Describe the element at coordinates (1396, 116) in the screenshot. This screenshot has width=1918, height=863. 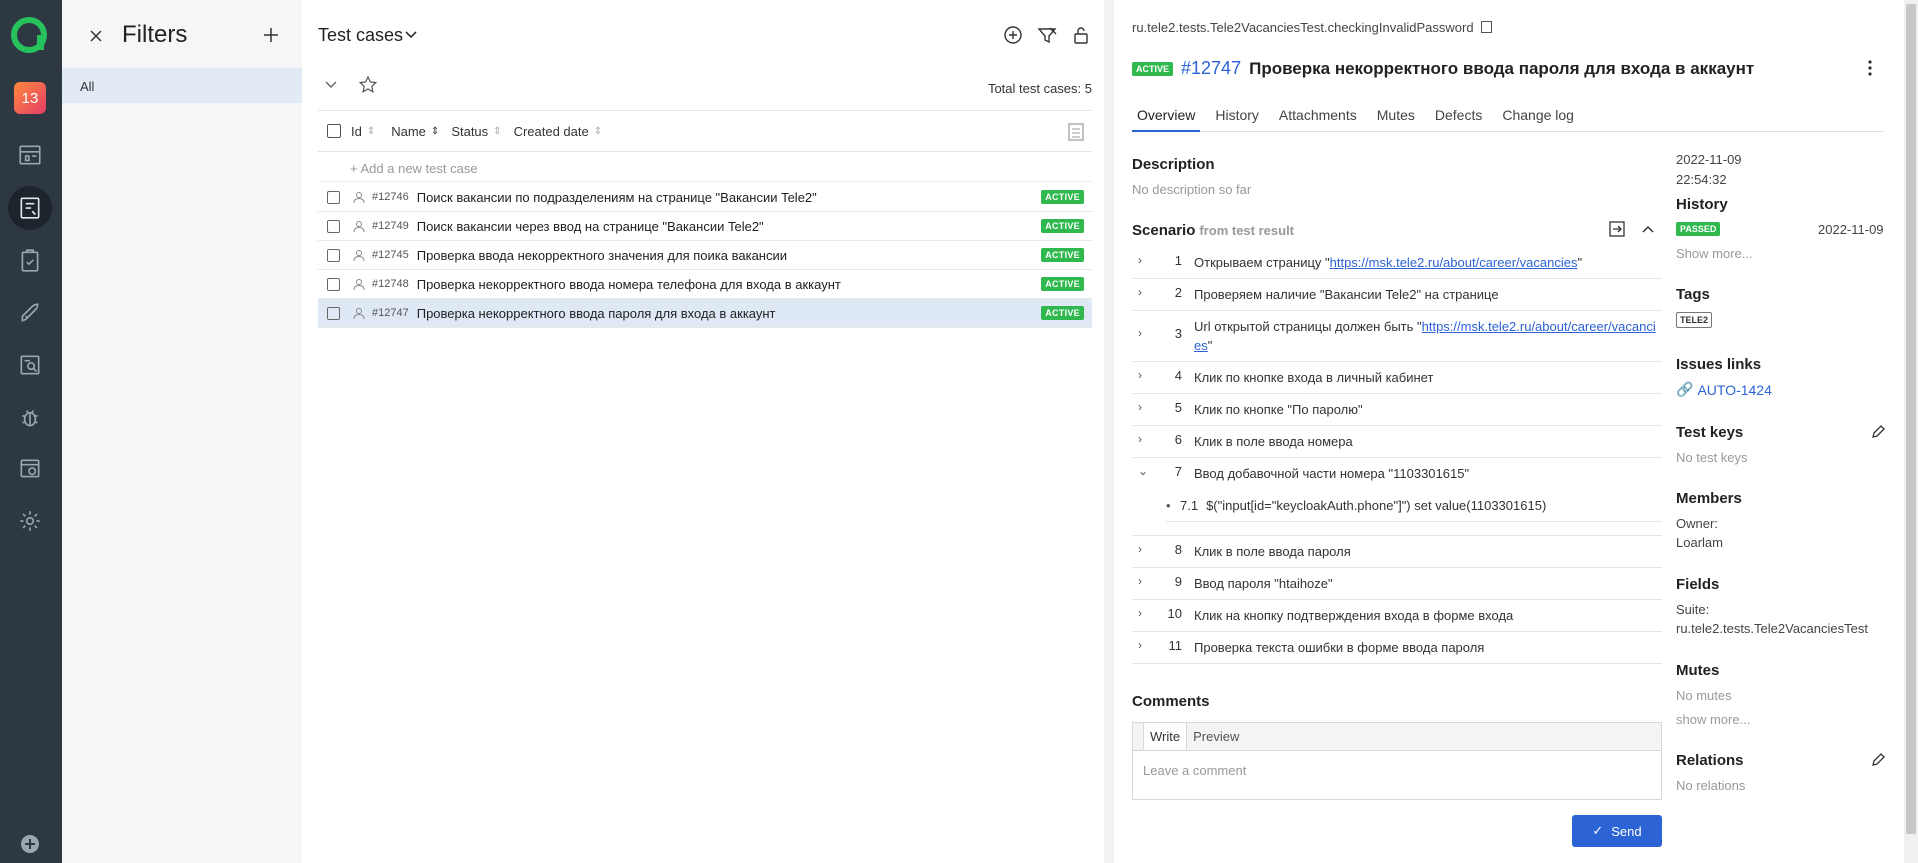
I see `tab-mutes: Mutes` at that location.